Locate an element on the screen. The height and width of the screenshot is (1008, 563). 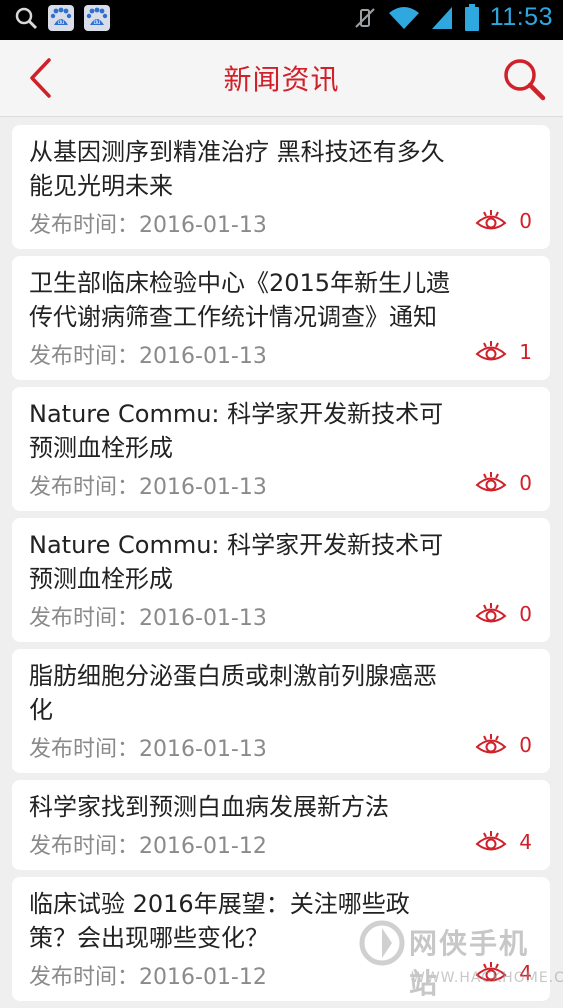
page-title: 新闻资讯 is located at coordinates (281, 79).